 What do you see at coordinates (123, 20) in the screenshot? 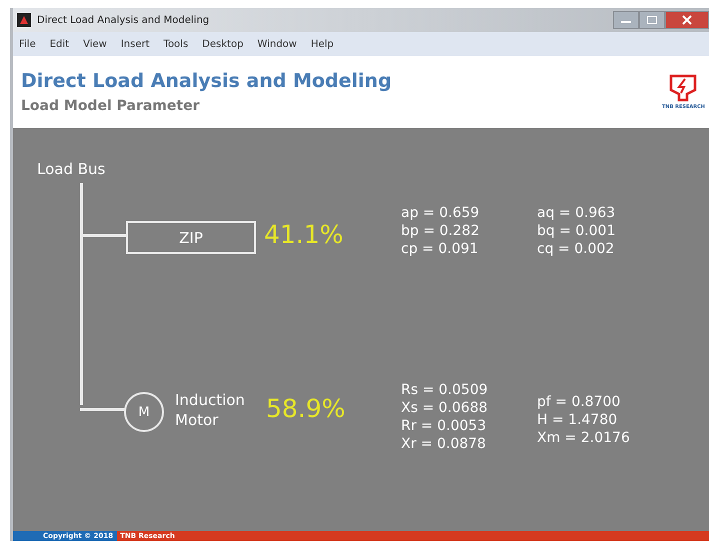
I see `window-title: Direct Load Analysis and Modeling` at bounding box center [123, 20].